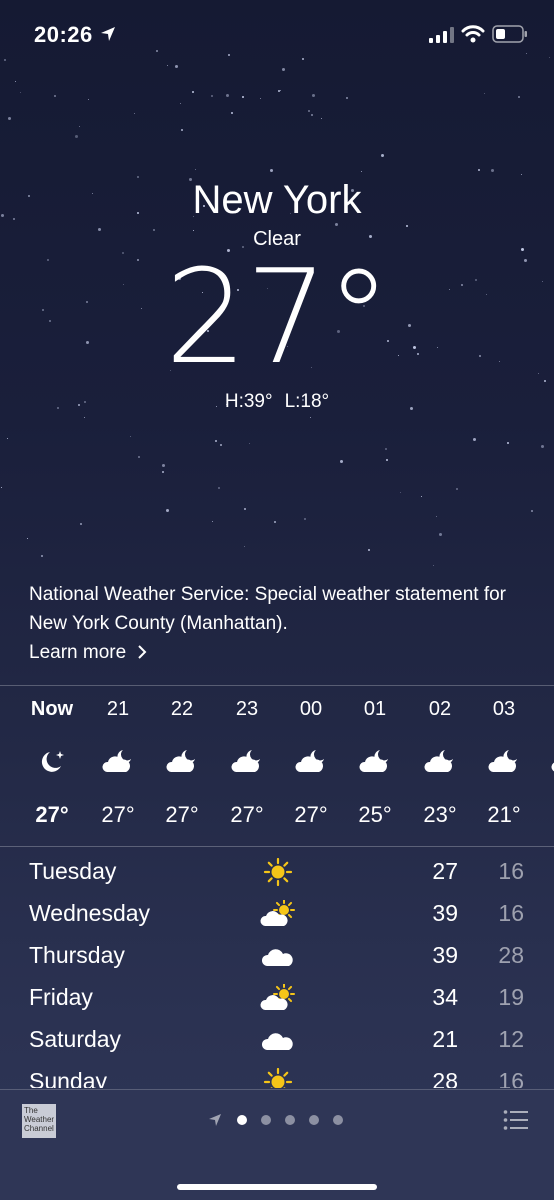 This screenshot has width=554, height=1200. What do you see at coordinates (516, 1120) in the screenshot?
I see `city-list-icon` at bounding box center [516, 1120].